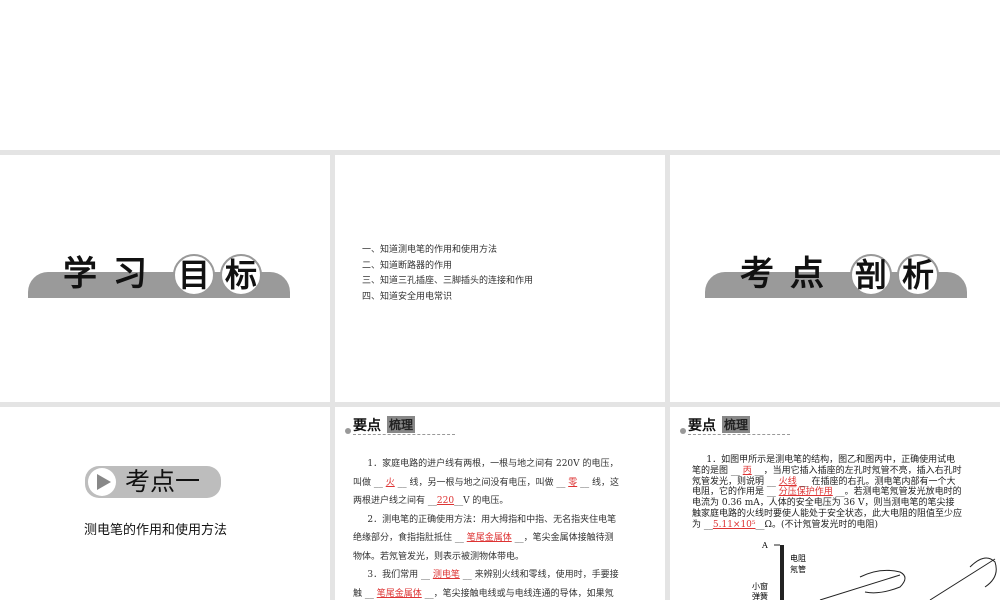 Image resolution: width=1000 pixels, height=600 pixels. I want to click on title-char: 习, so click(130, 274).